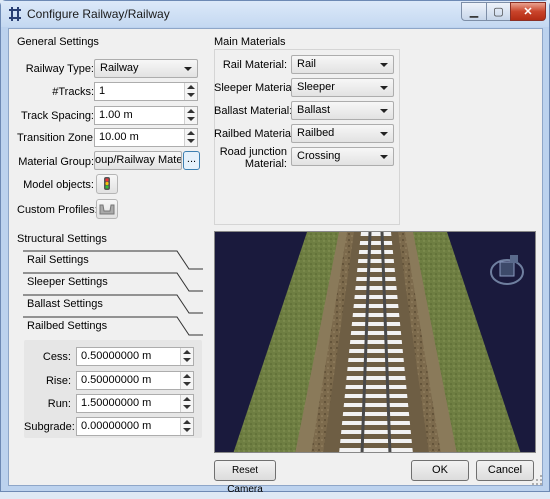 The width and height of the screenshot is (550, 499). Describe the element at coordinates (190, 115) in the screenshot. I see `track-spacing-stepper` at that location.